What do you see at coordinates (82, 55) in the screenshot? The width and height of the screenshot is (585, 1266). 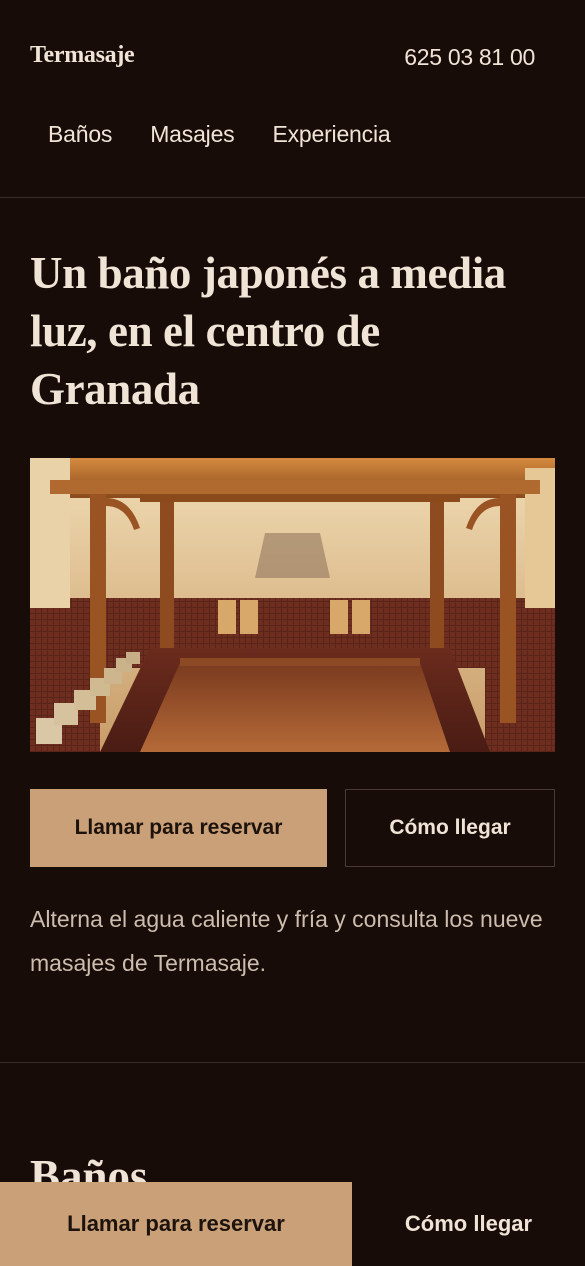 I see `brand-logo: Termasaje` at bounding box center [82, 55].